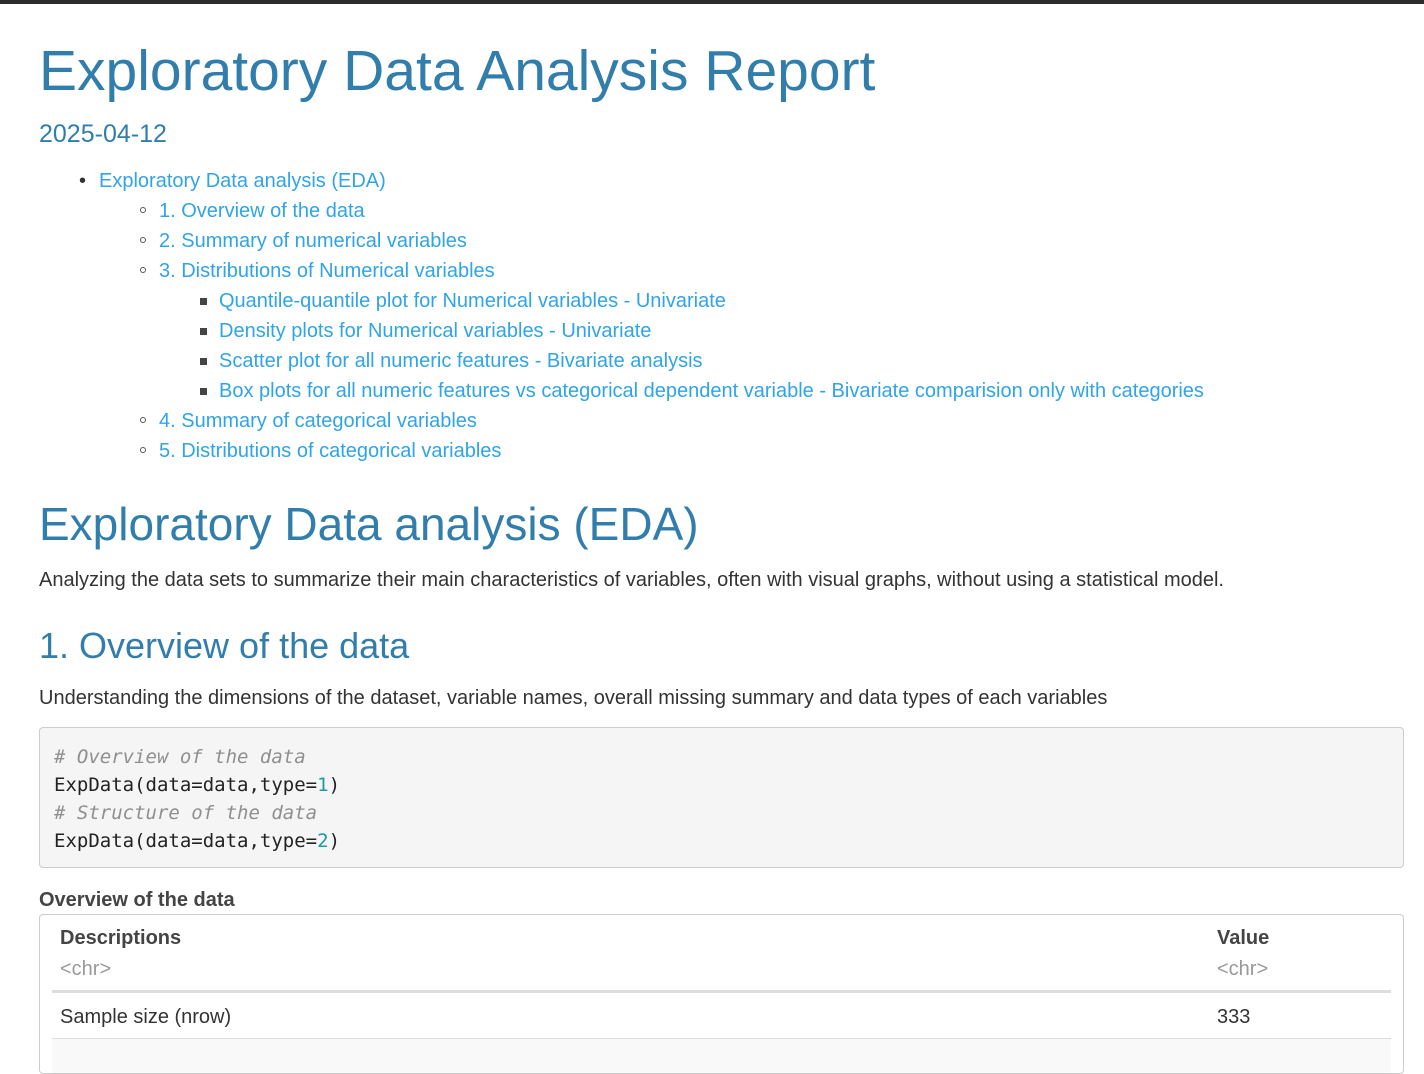 This screenshot has height=1074, width=1424. What do you see at coordinates (242, 181) in the screenshot?
I see `toc-link-eda: Exploratory Data analysis (EDA)` at bounding box center [242, 181].